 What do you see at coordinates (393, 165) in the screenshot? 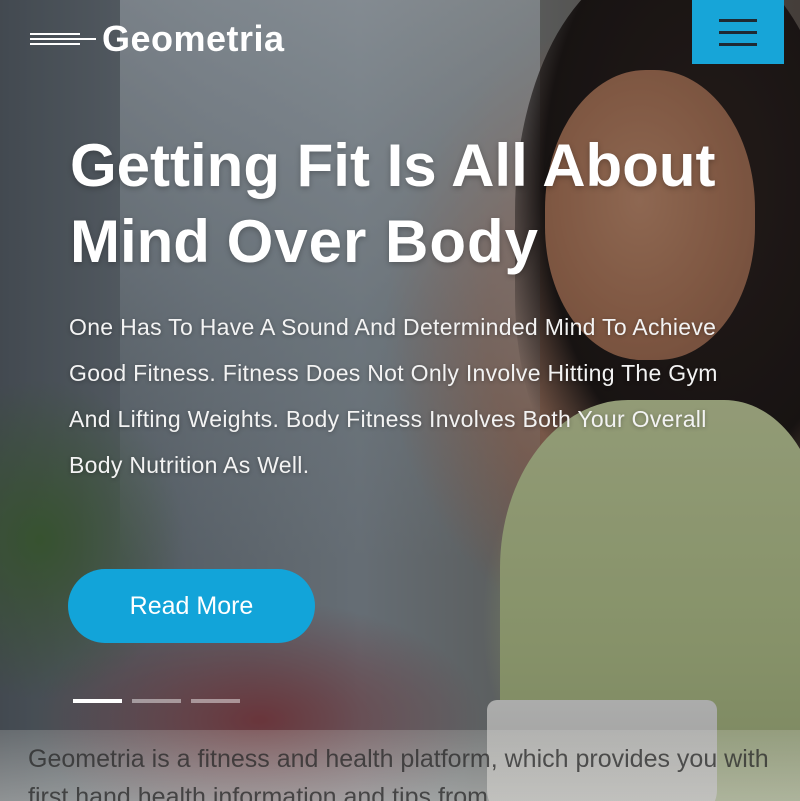
I see `headline-line-1: Getting Fit Is All About` at bounding box center [393, 165].